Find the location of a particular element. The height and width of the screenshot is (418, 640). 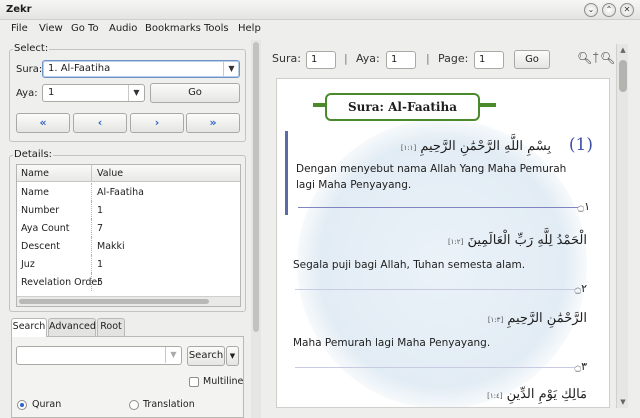

last-aya-button: » is located at coordinates (213, 123).